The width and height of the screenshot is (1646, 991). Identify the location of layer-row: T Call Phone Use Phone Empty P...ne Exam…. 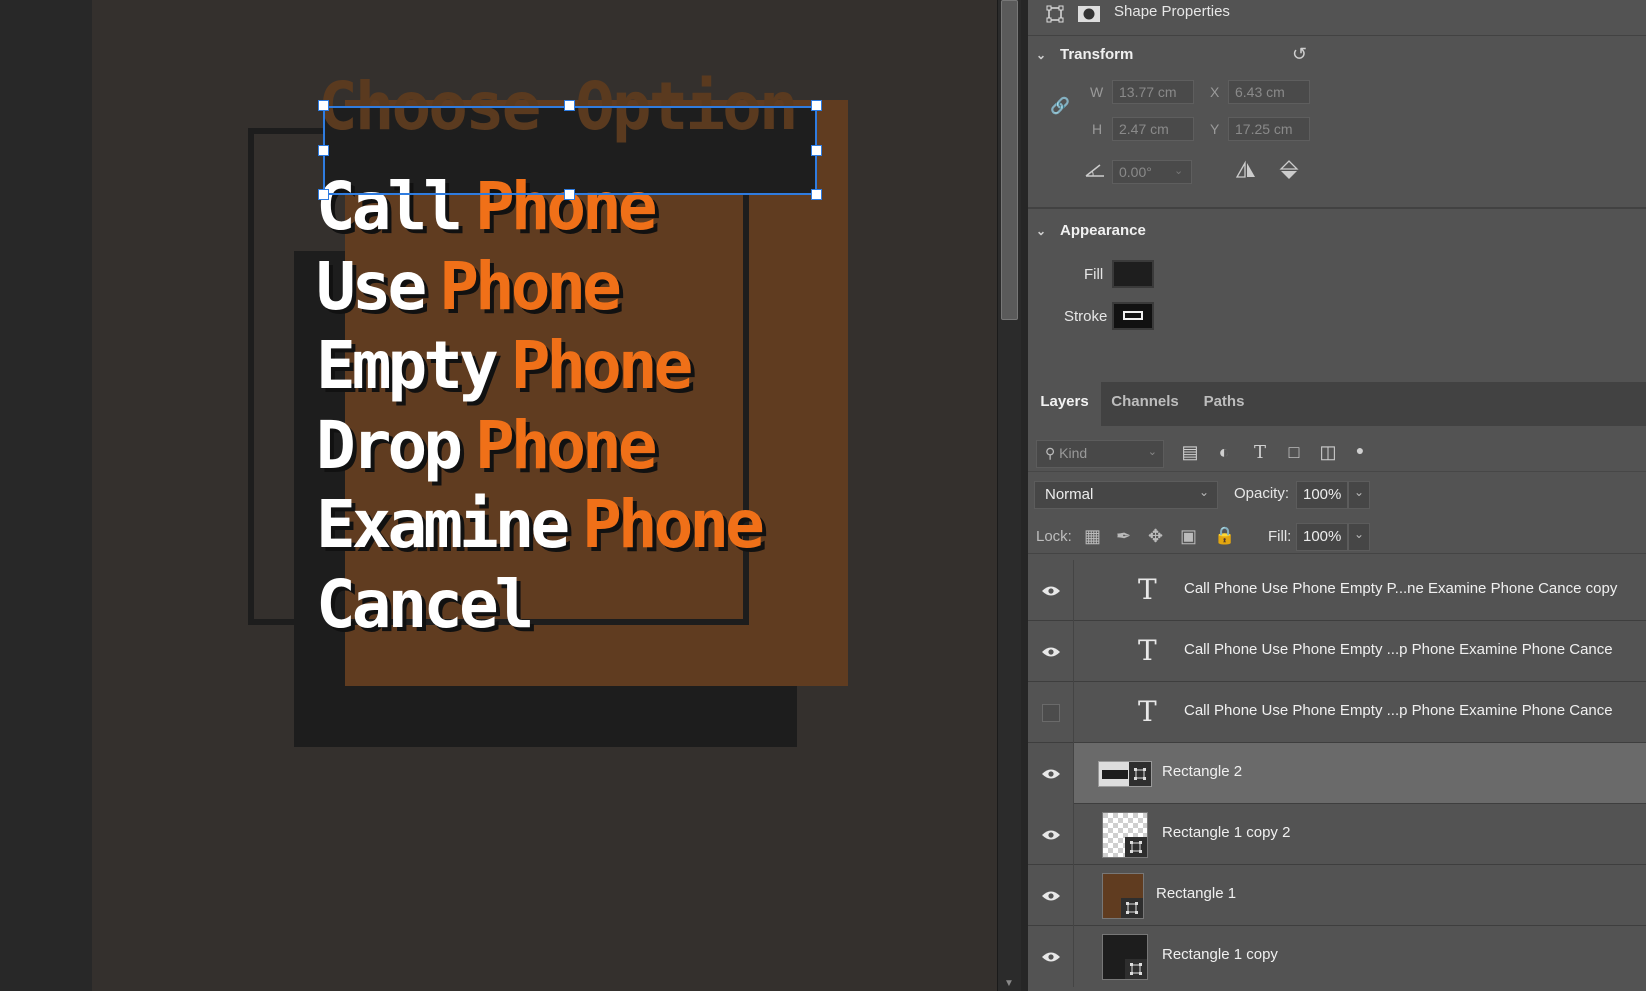
(1337, 590).